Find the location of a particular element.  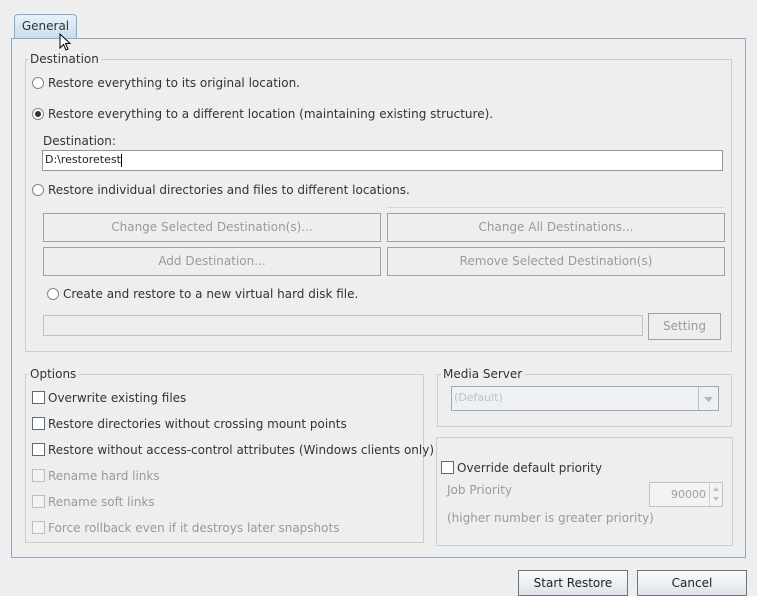

job-priority-spinner: 90000 is located at coordinates (686, 494).